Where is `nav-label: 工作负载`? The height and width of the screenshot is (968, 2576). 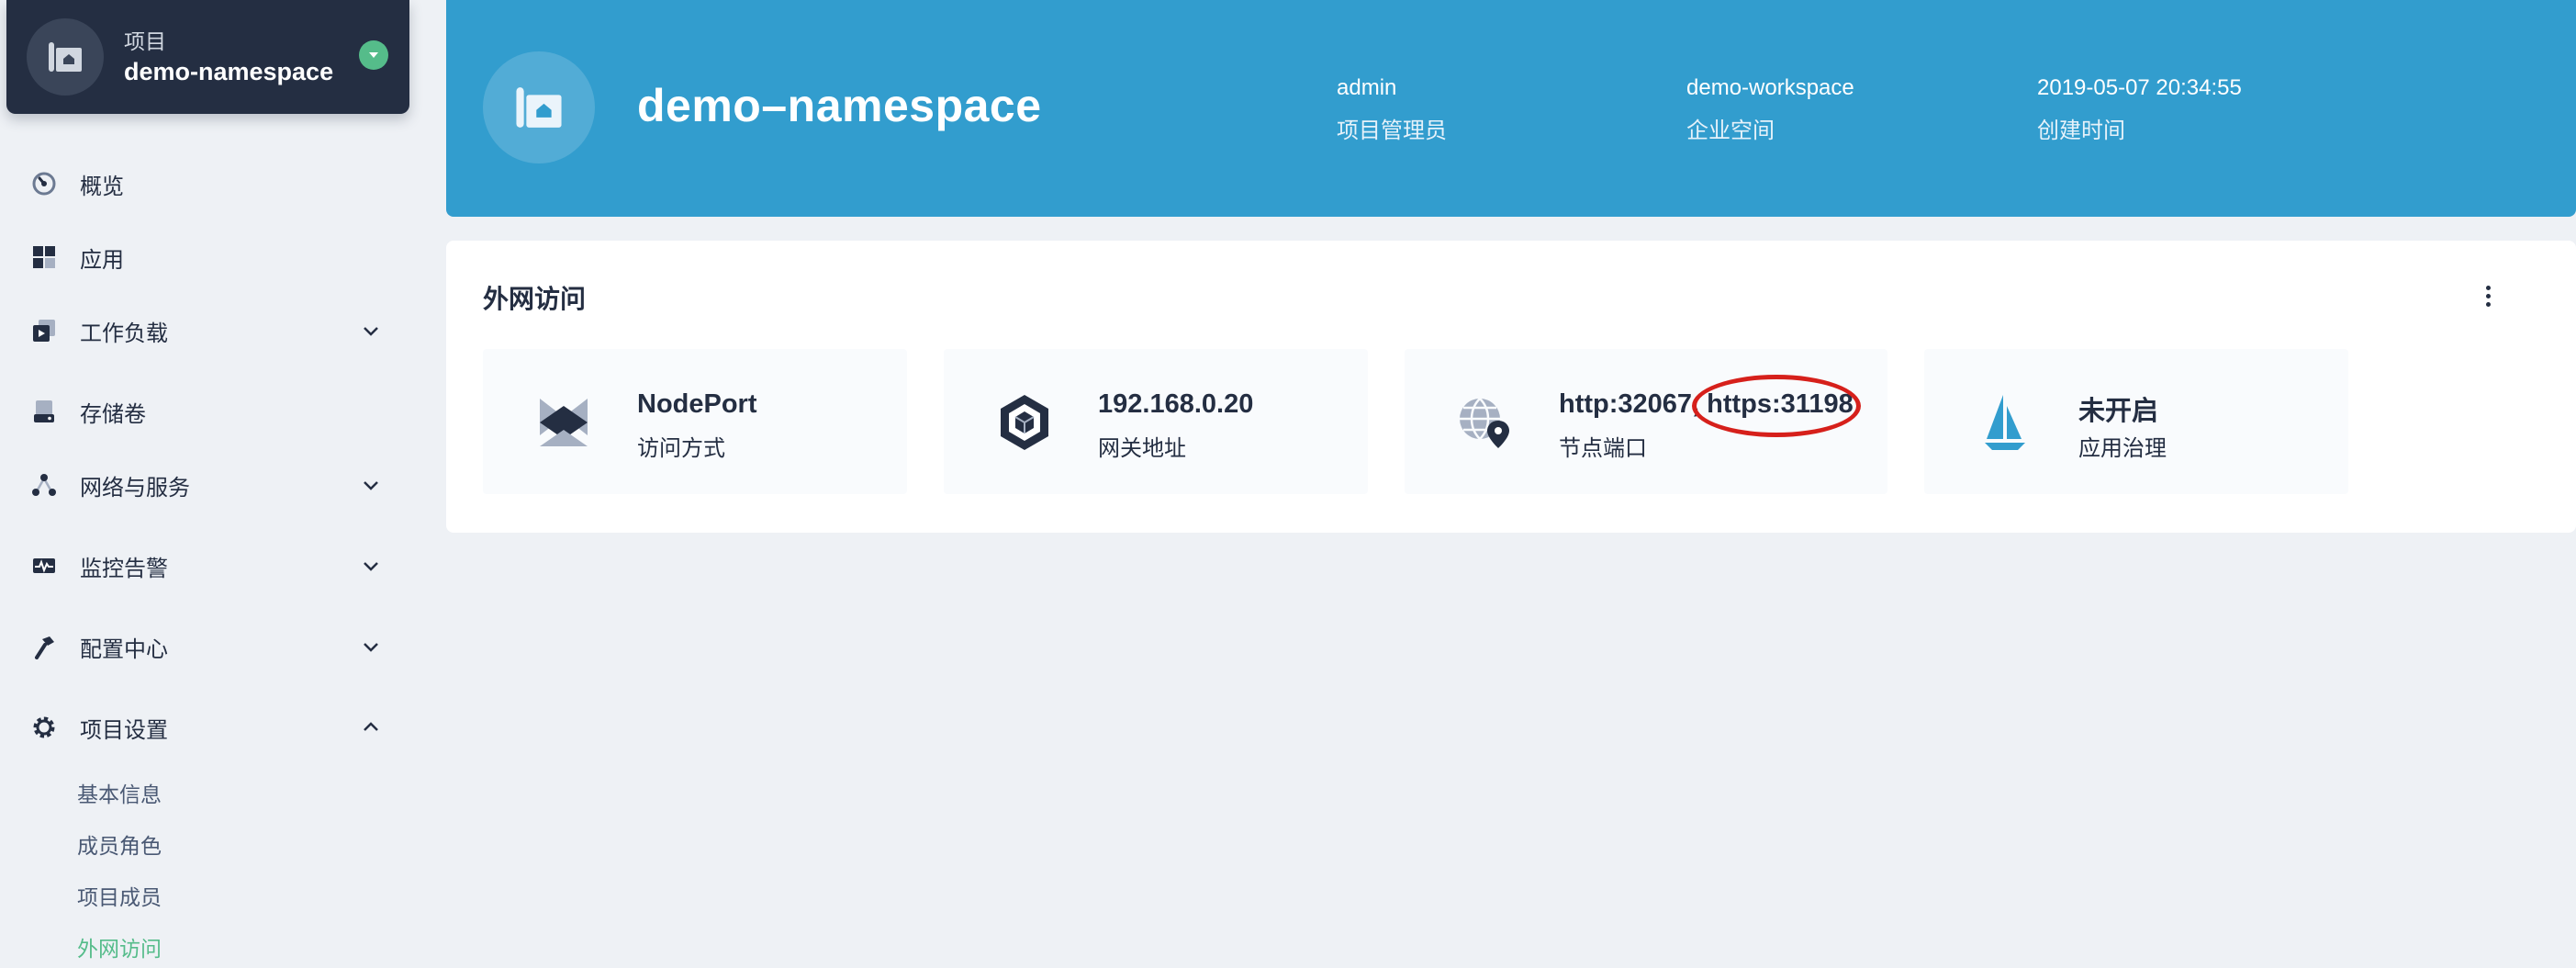 nav-label: 工作负载 is located at coordinates (124, 334).